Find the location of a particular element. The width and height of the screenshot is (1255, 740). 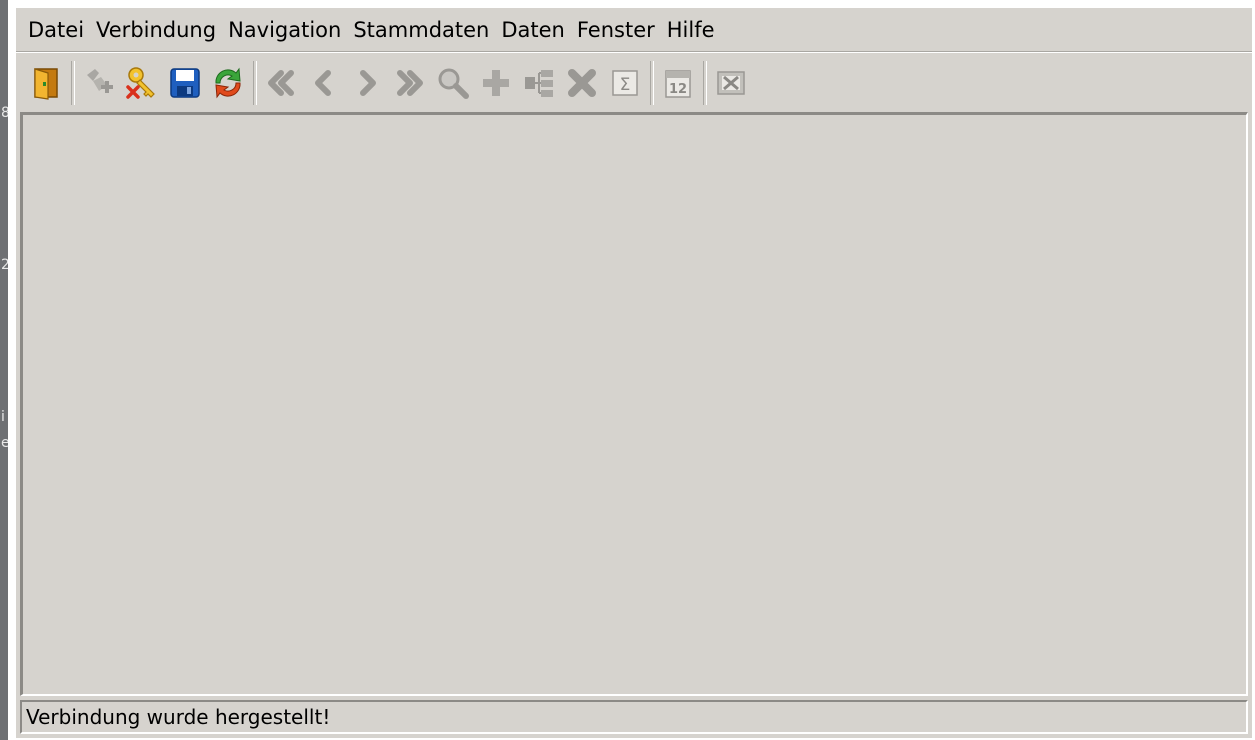

background-text-fragment: i is located at coordinates (3, 417).